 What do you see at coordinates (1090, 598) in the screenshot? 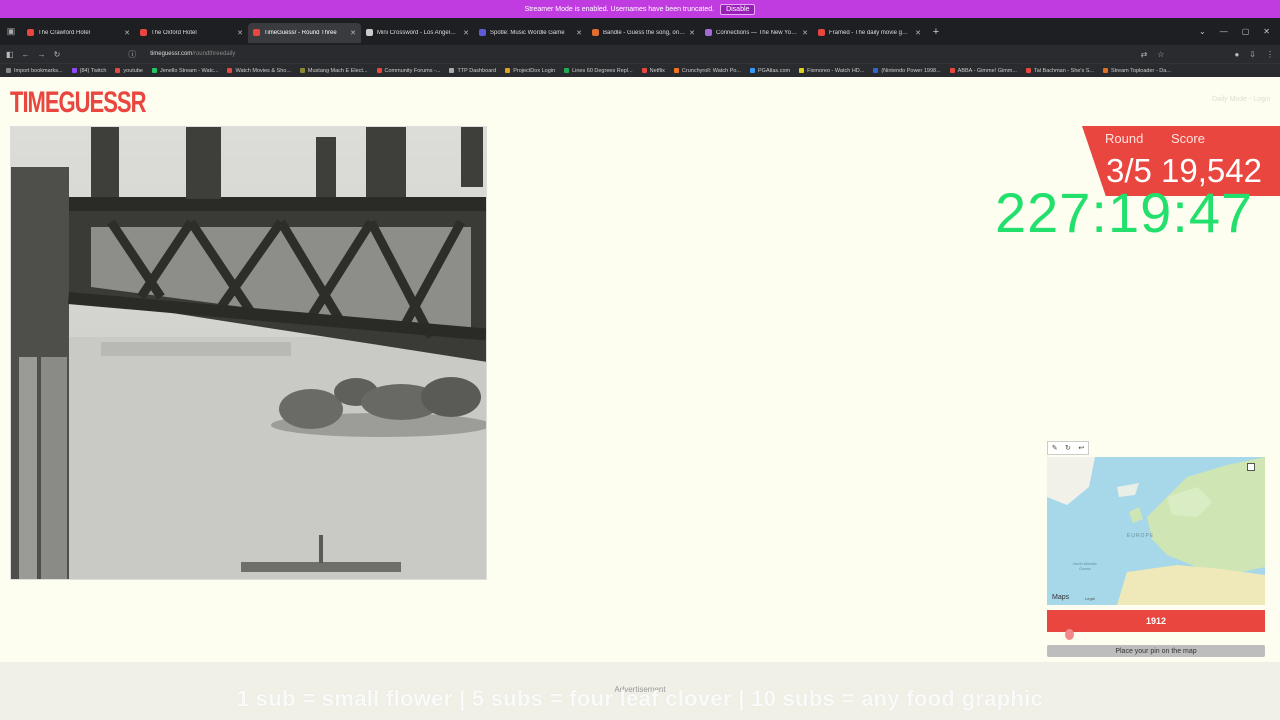
I see `map-legal-link: Legal` at bounding box center [1090, 598].